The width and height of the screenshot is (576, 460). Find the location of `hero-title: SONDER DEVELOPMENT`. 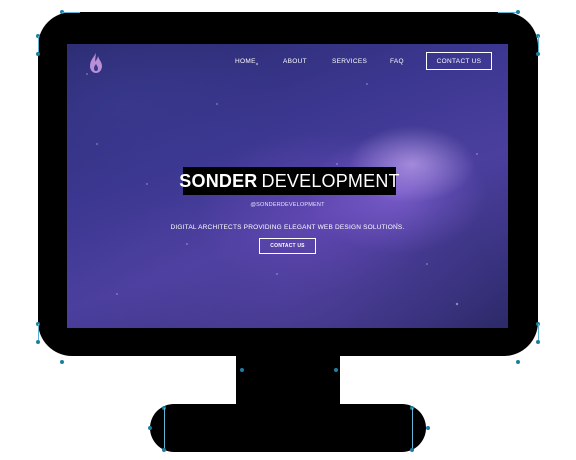

hero-title: SONDER DEVELOPMENT is located at coordinates (289, 181).